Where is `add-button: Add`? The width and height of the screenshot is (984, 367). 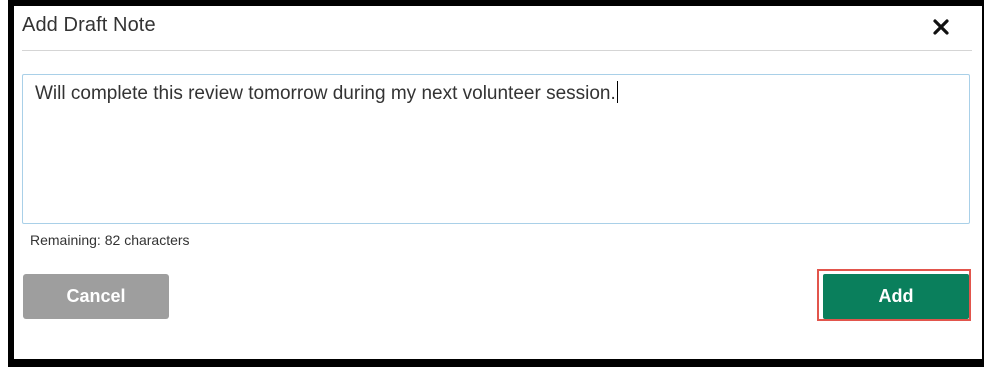
add-button: Add is located at coordinates (896, 296).